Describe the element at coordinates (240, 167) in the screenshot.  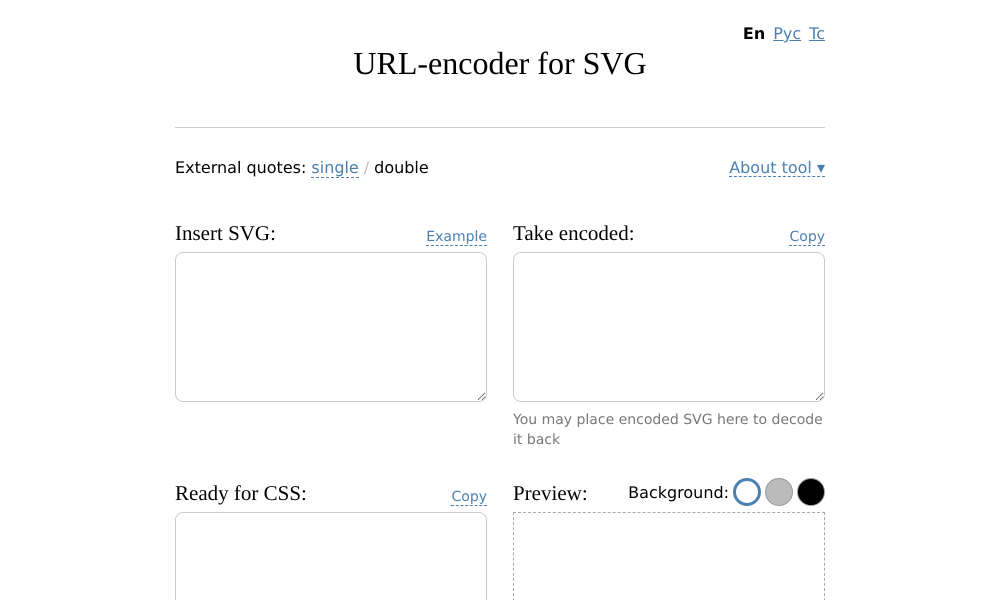
I see `quotes-label: External quotes:` at that location.